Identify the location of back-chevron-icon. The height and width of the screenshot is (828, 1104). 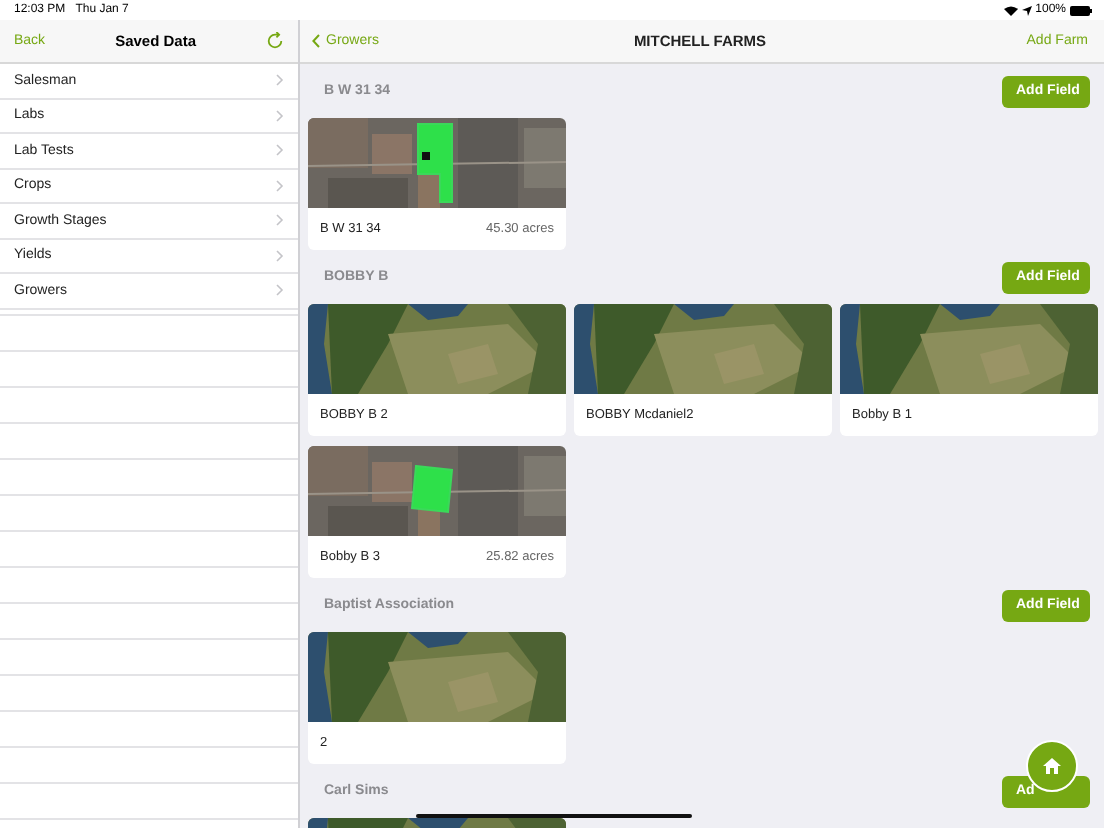
(316, 41).